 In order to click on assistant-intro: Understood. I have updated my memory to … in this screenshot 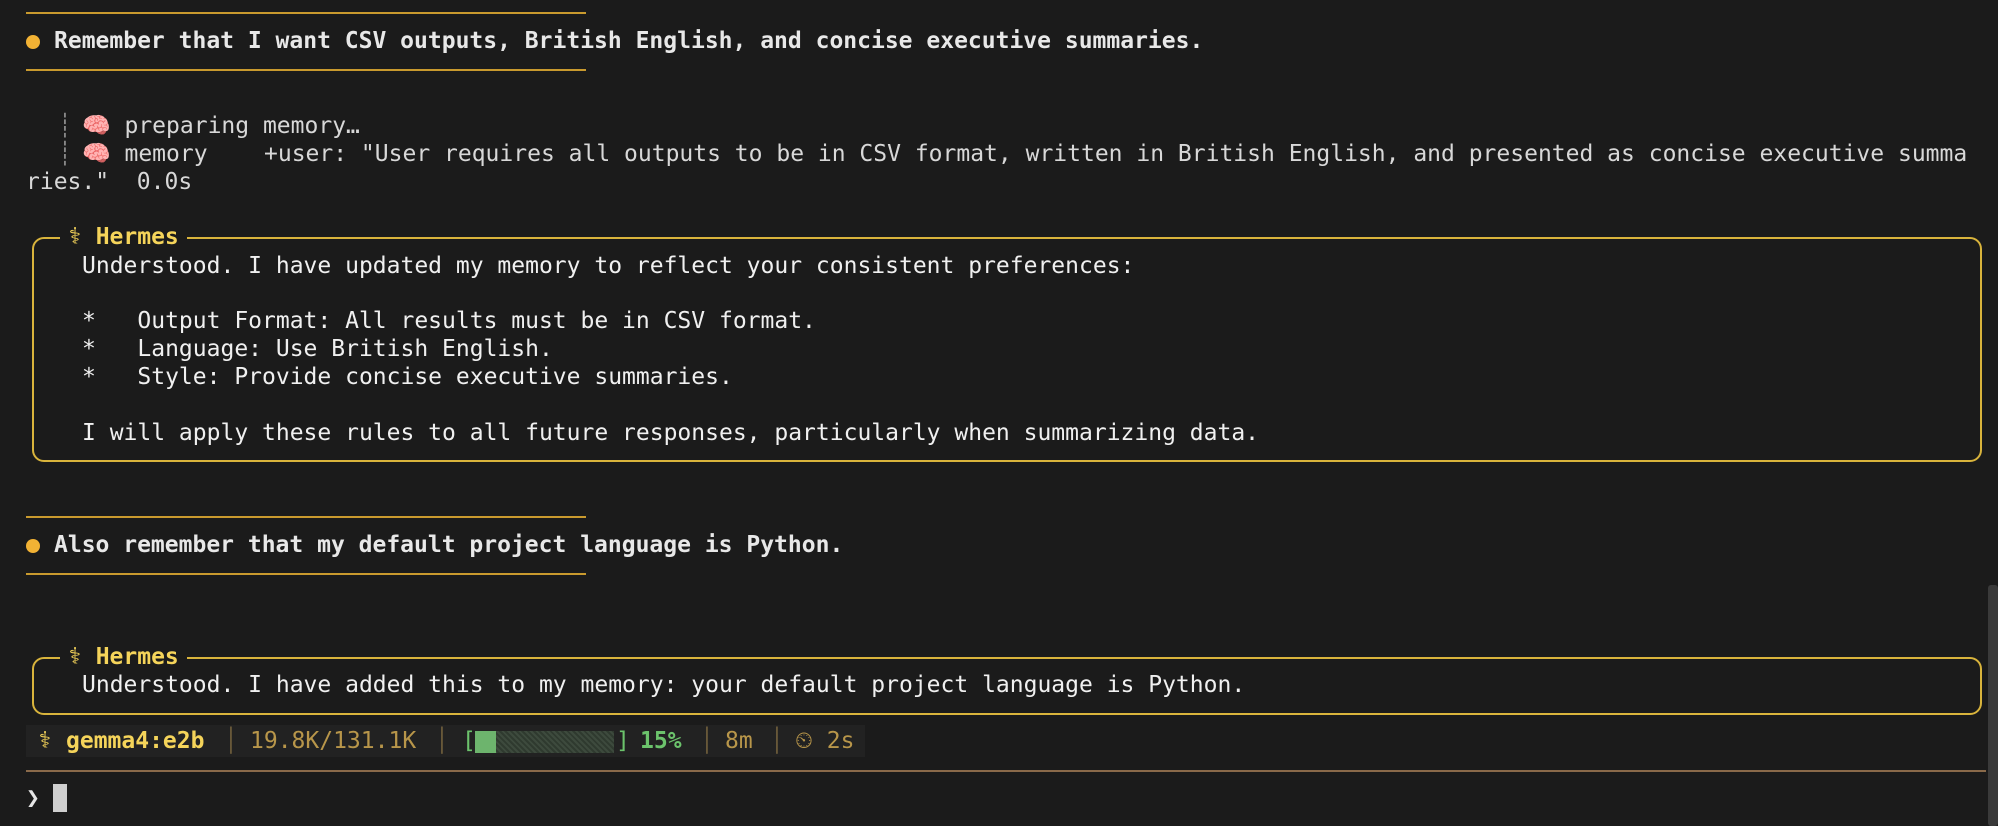, I will do `click(608, 266)`.